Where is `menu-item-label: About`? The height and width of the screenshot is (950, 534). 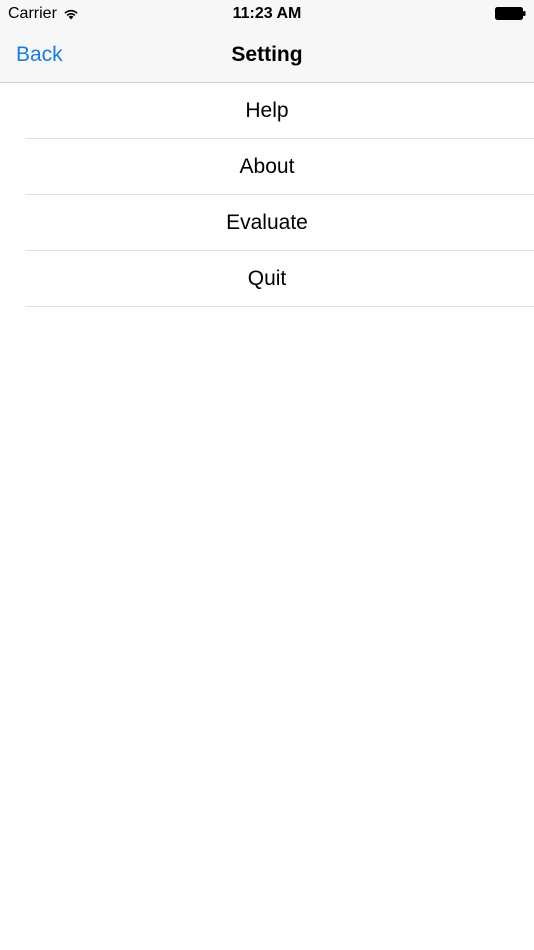
menu-item-label: About is located at coordinates (267, 166).